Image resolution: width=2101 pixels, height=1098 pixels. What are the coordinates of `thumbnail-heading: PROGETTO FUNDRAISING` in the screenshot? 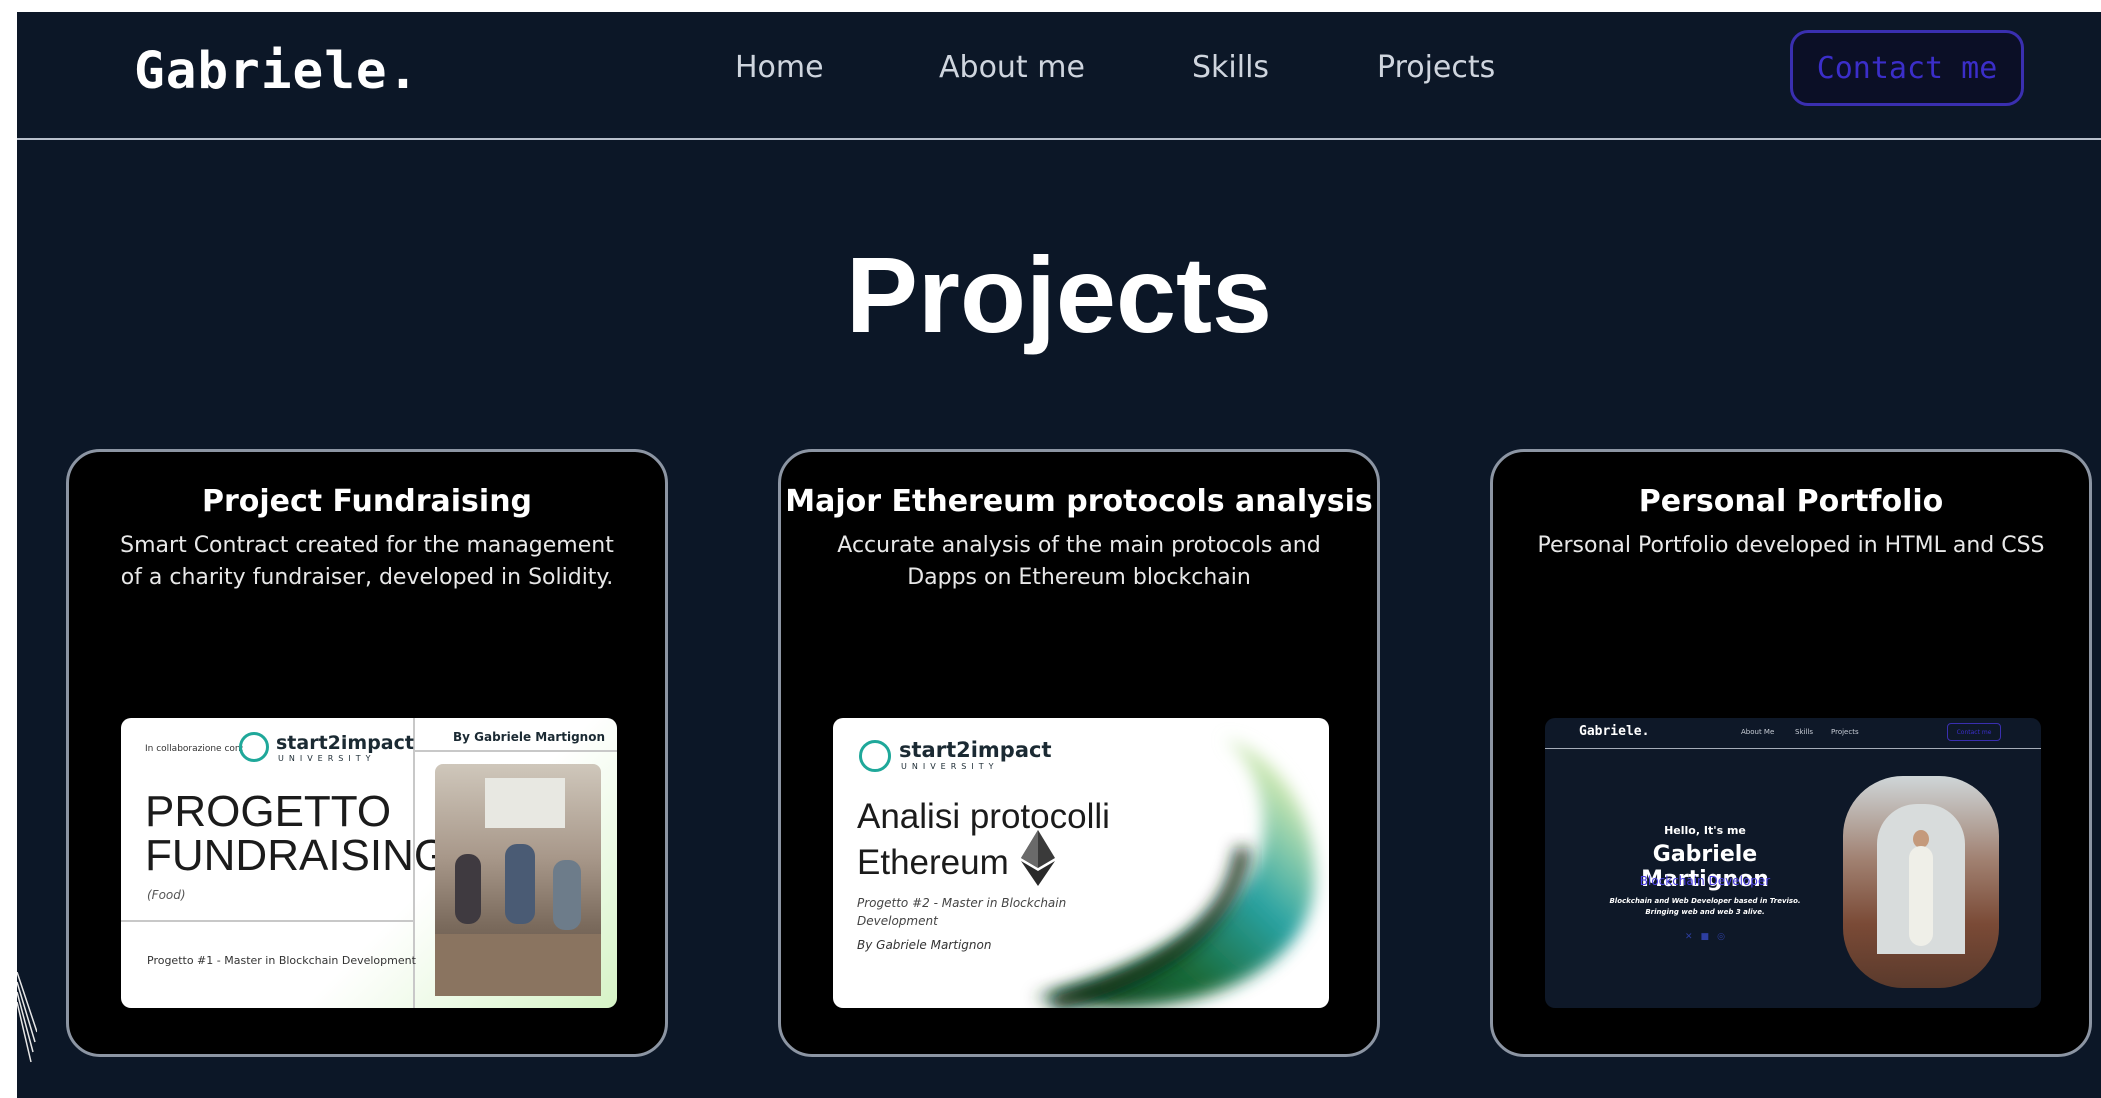 It's located at (296, 834).